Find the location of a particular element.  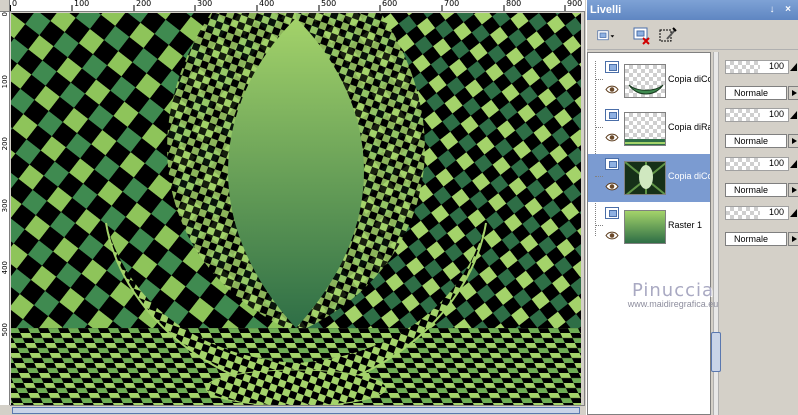

panel-title: Livelli is located at coordinates (606, 10).